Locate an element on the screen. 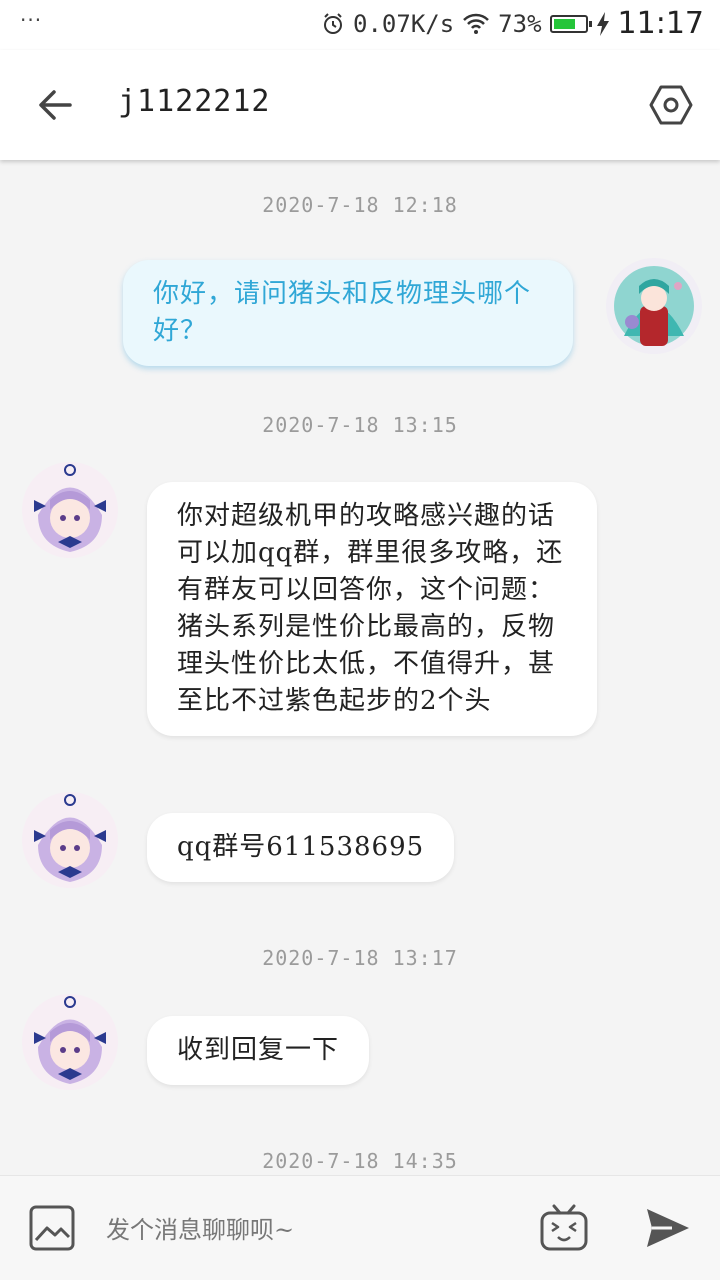 The height and width of the screenshot is (1280, 720). chat-header: j1122212 is located at coordinates (360, 105).